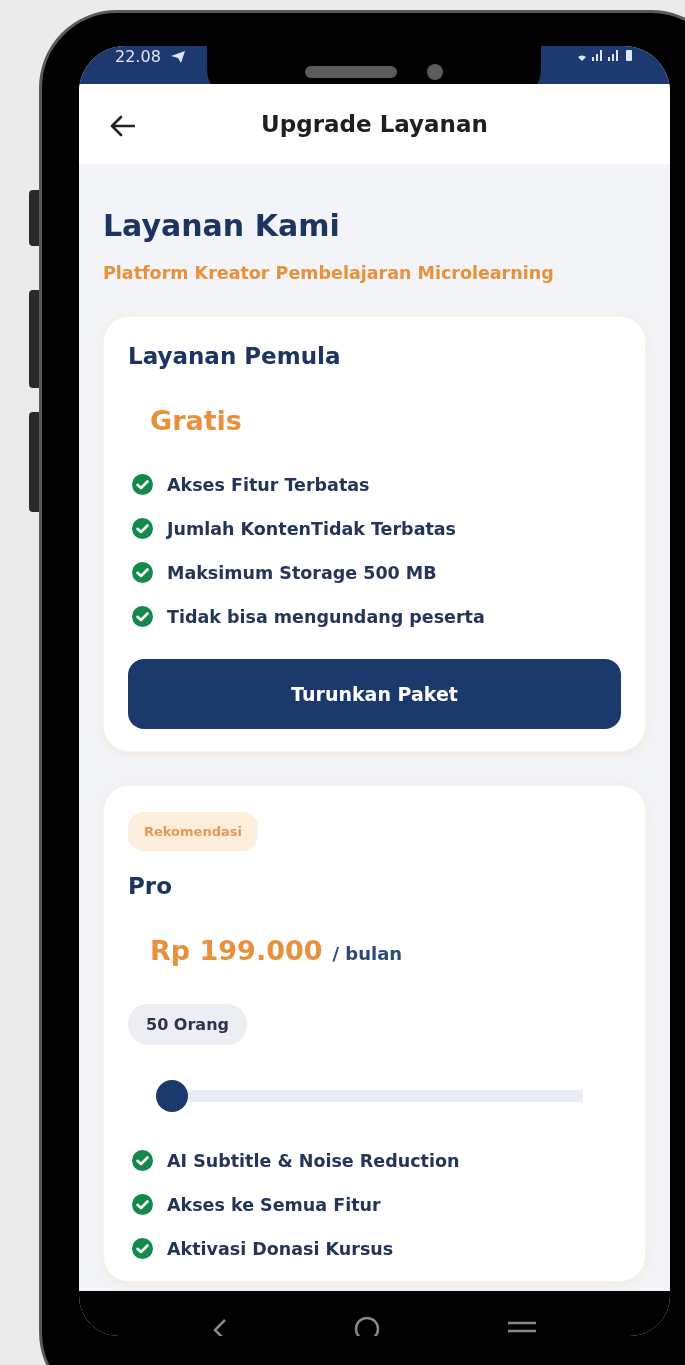 The image size is (685, 1365). Describe the element at coordinates (150, 886) in the screenshot. I see `plan-name: Pro` at that location.